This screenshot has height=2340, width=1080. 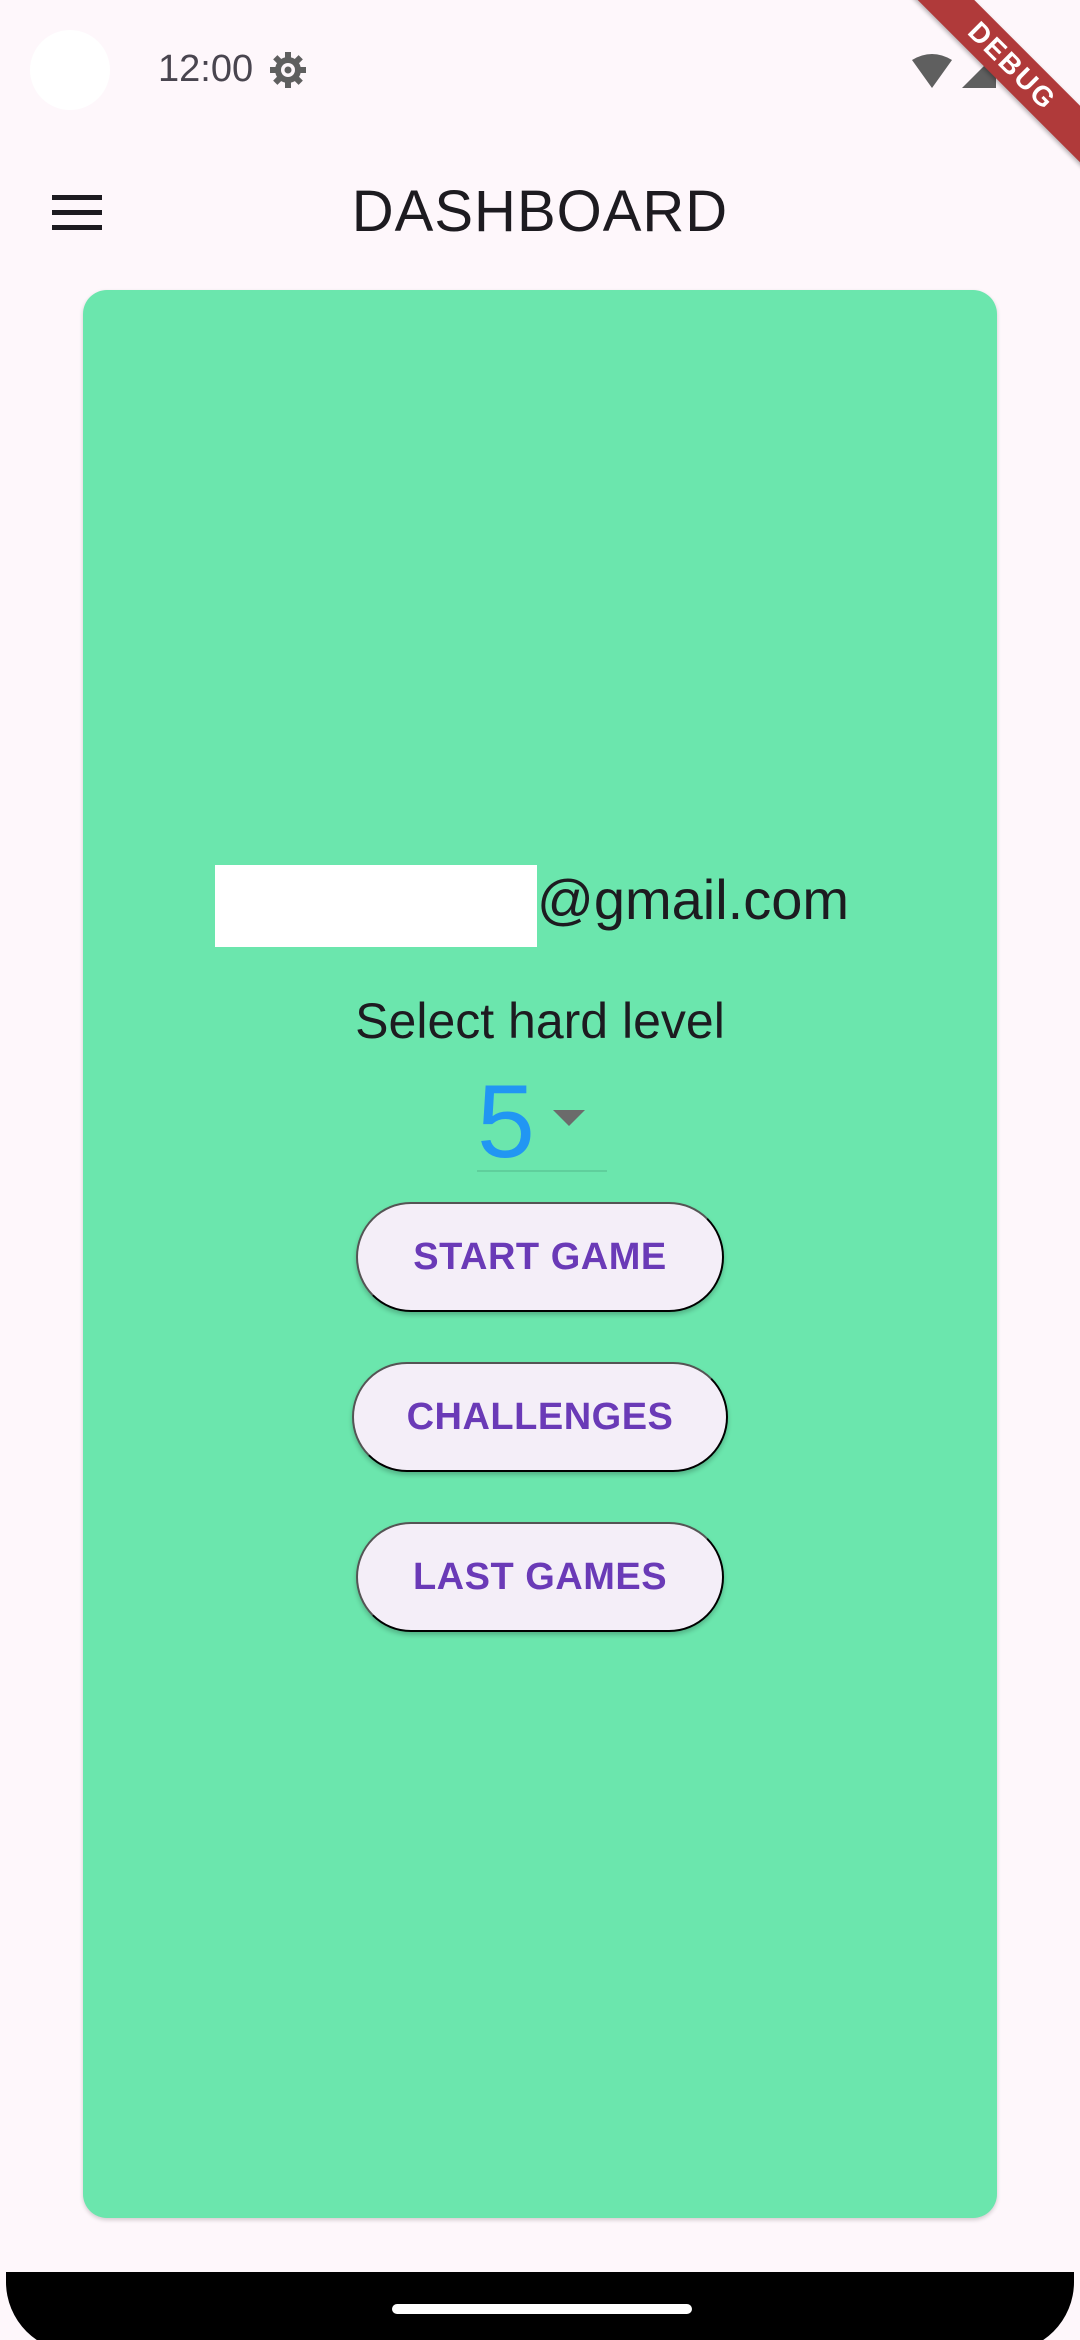 I want to click on camera-cutout, so click(x=70, y=70).